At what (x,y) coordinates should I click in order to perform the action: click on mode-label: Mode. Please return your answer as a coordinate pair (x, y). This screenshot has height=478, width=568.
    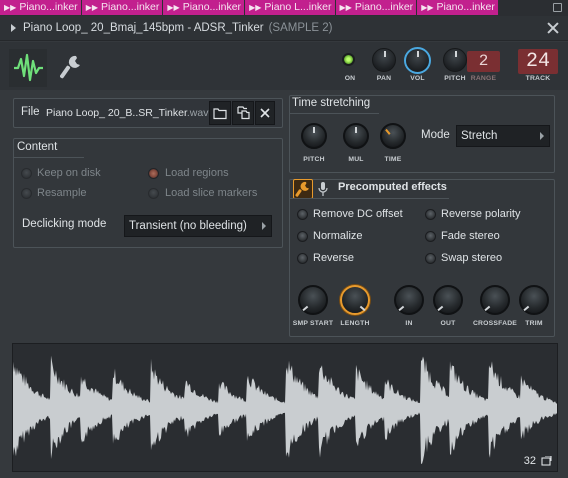
    Looking at the image, I should click on (435, 135).